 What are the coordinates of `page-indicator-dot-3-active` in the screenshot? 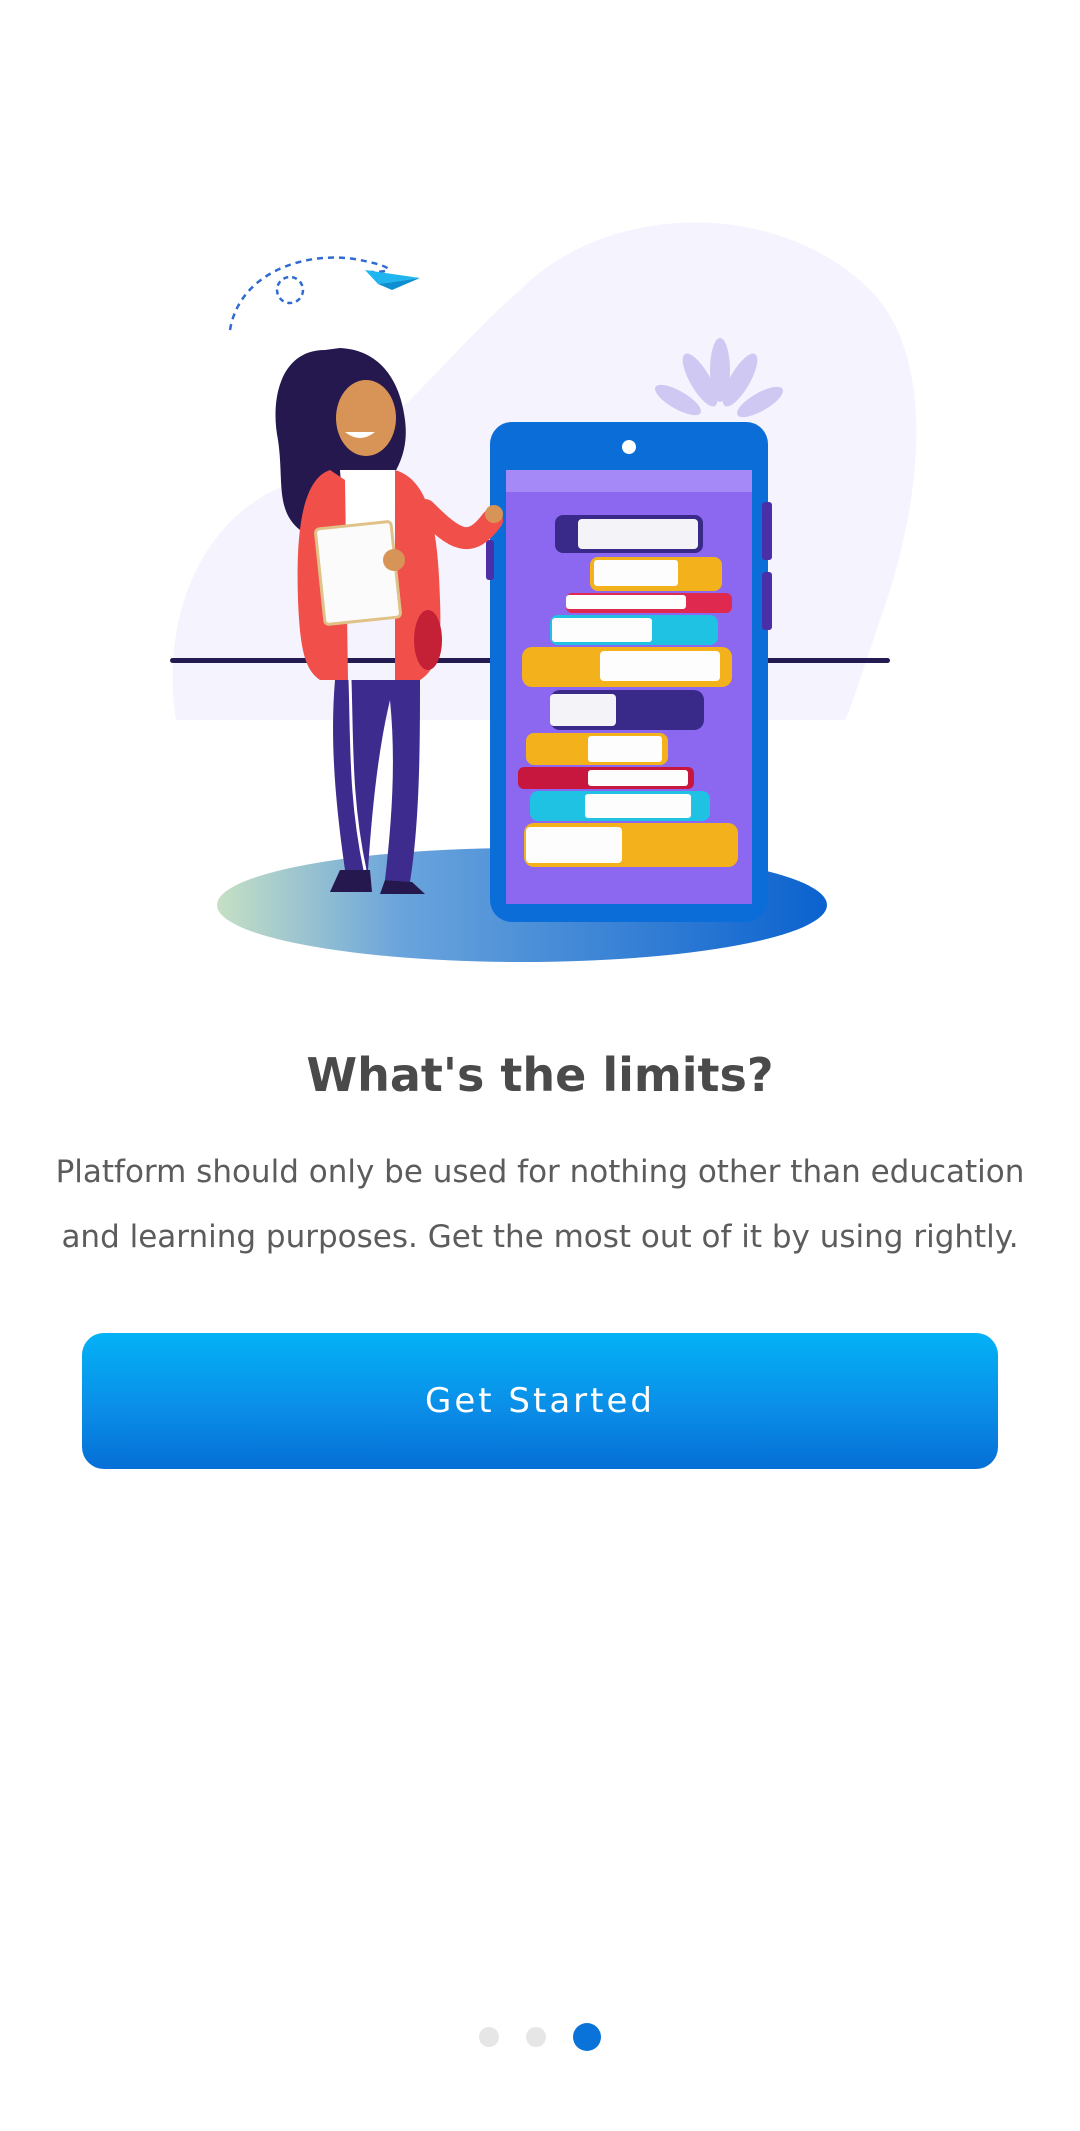 It's located at (587, 2037).